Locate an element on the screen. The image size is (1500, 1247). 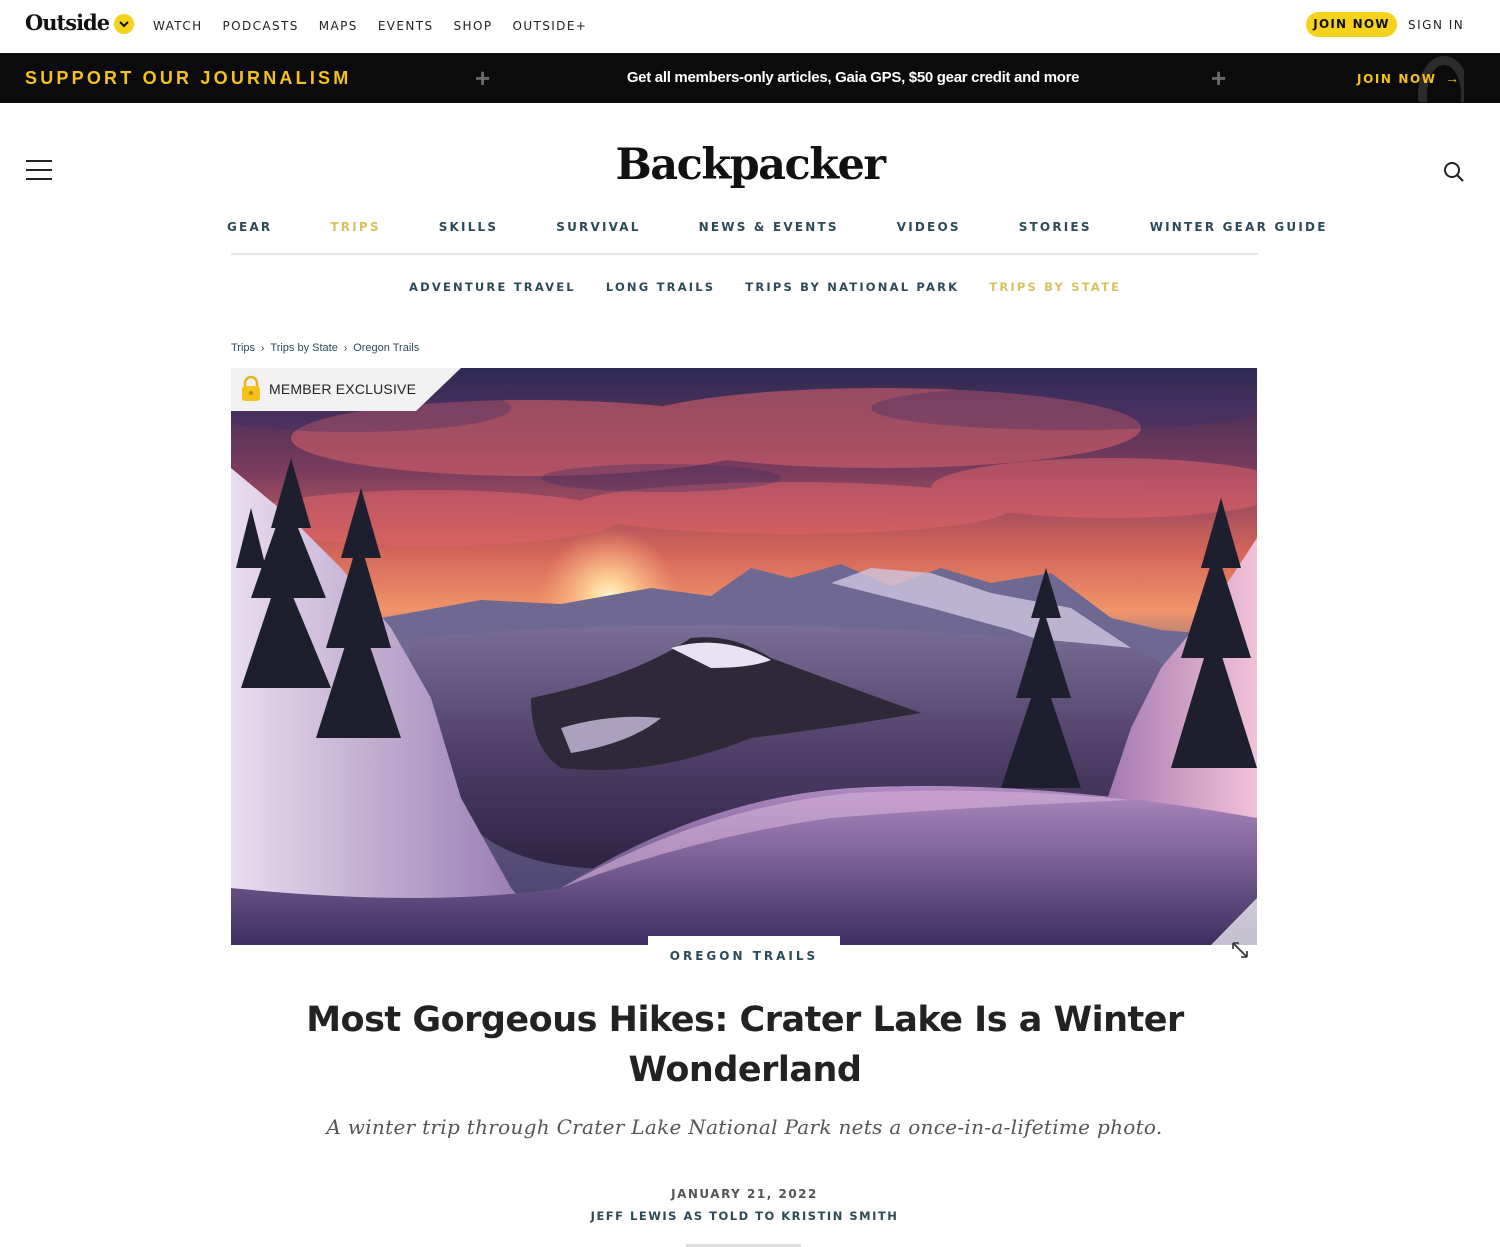
nav-divider is located at coordinates (744, 254).